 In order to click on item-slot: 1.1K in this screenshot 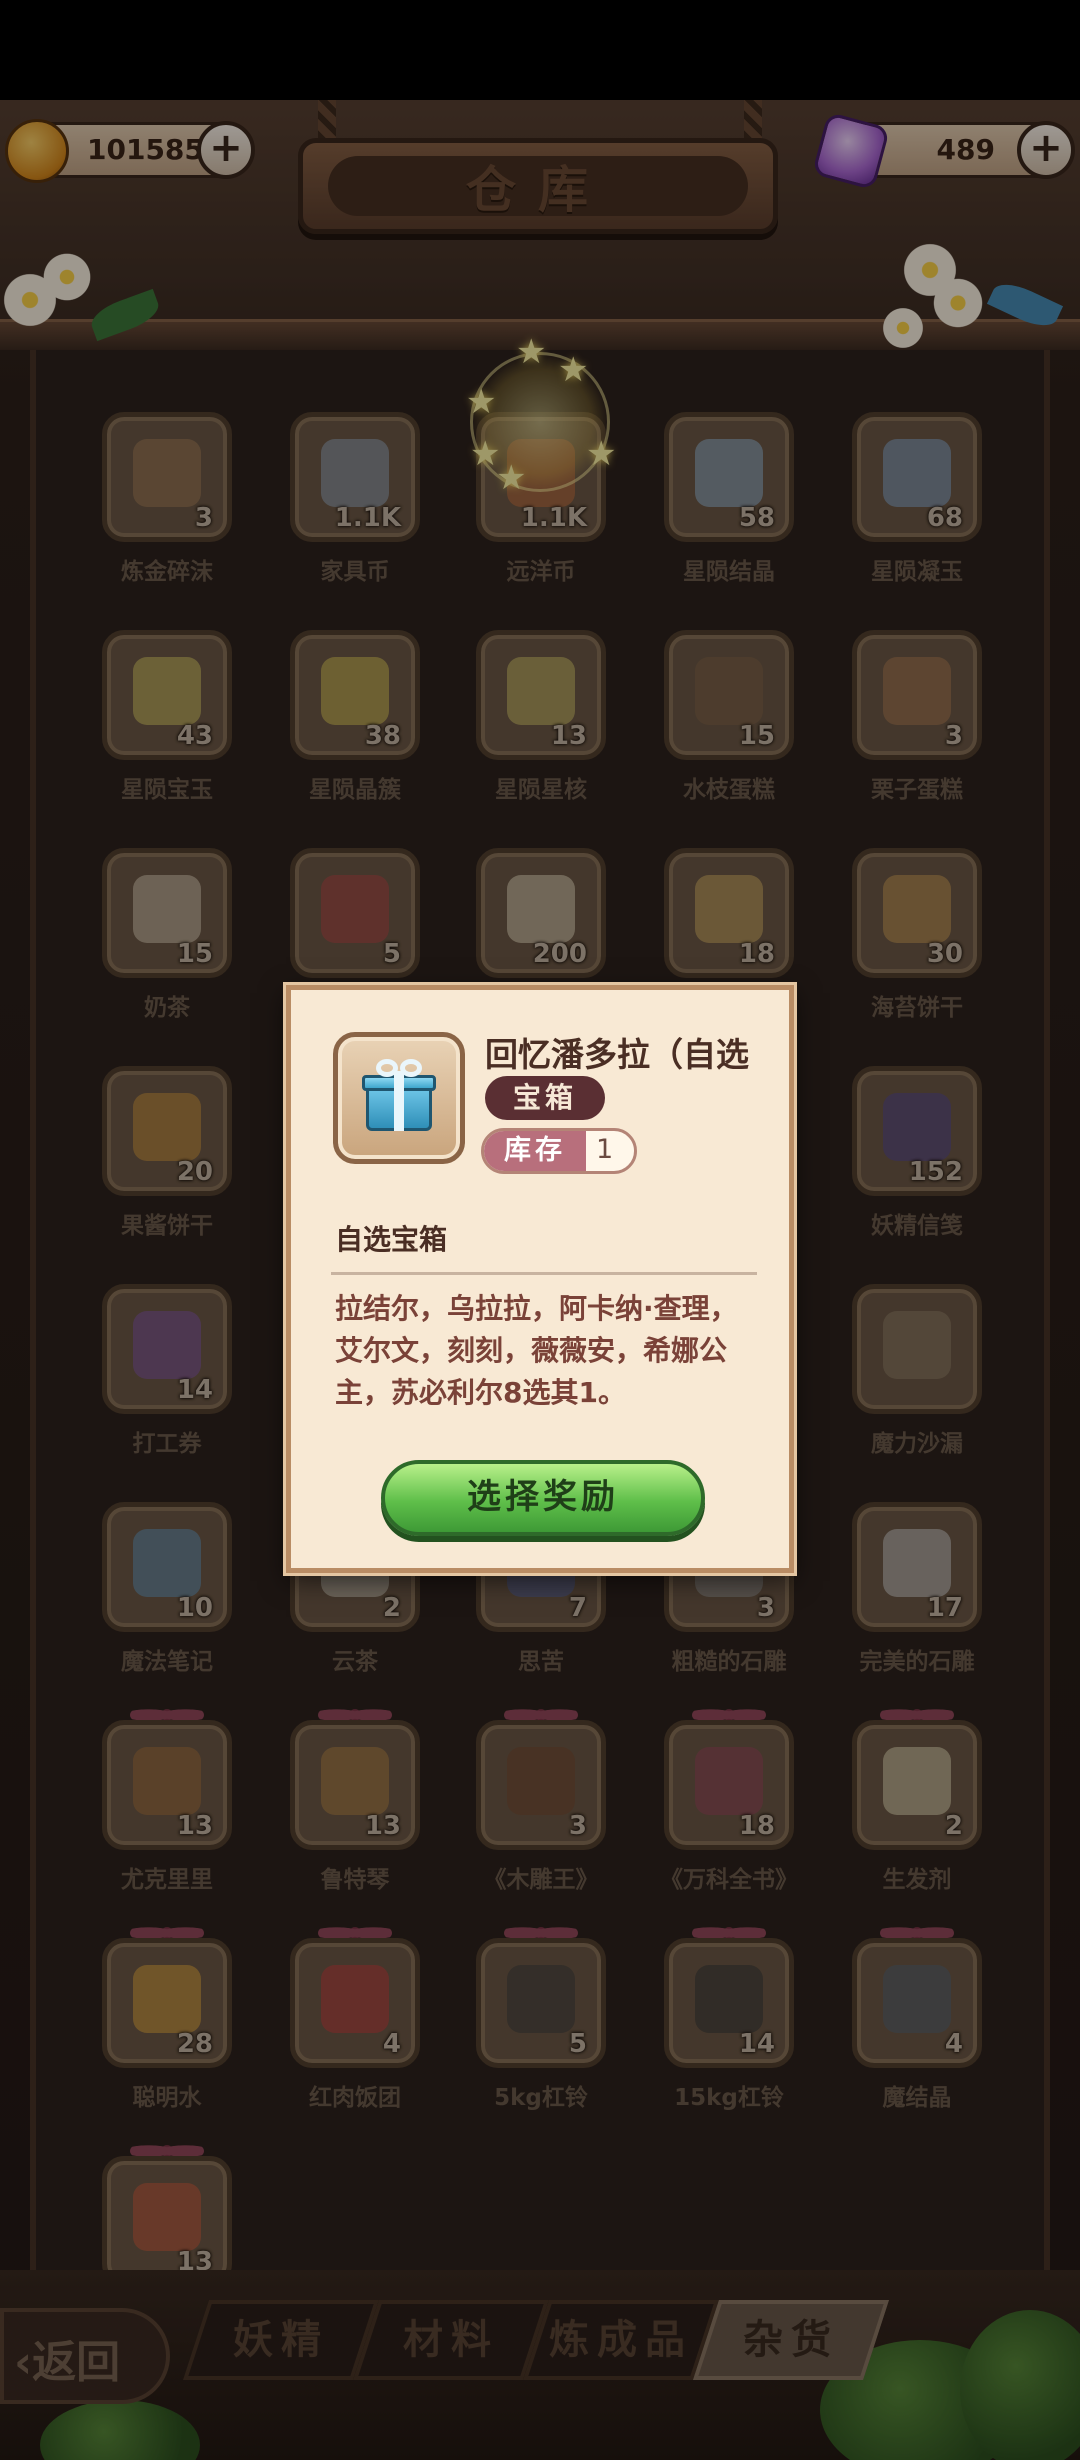, I will do `click(355, 477)`.